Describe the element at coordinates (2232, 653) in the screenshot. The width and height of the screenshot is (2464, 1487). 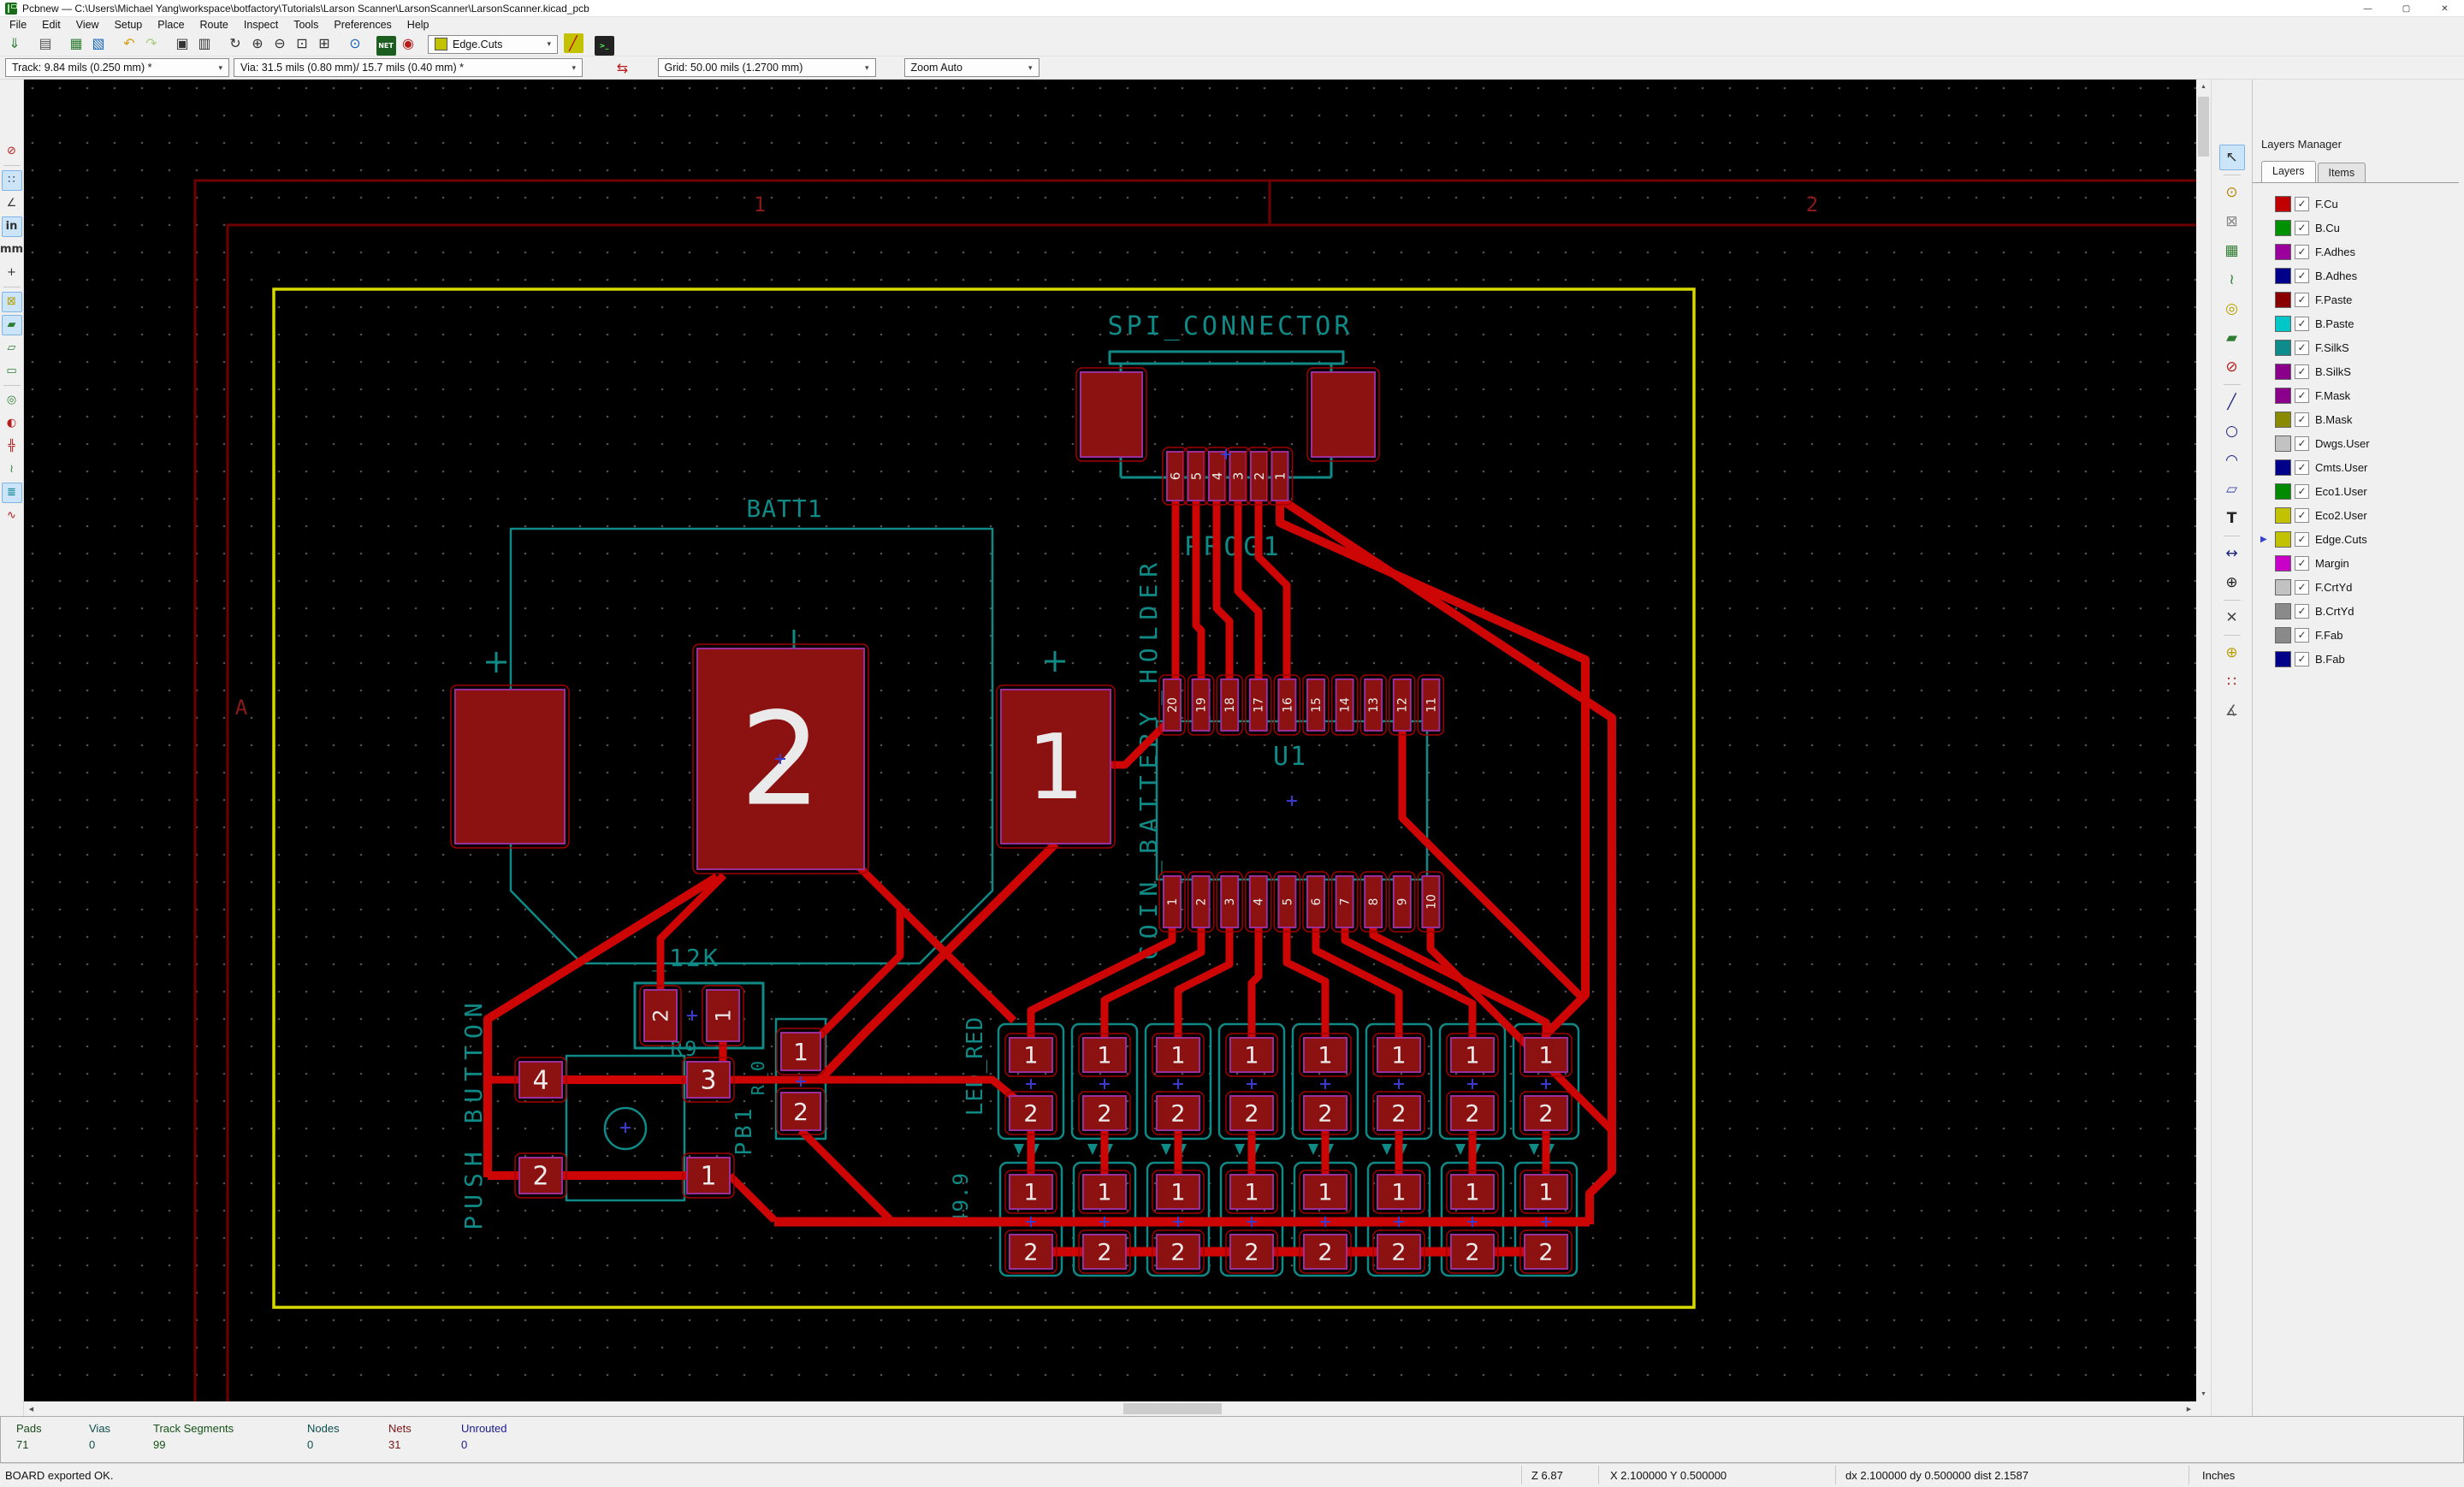
I see `drill-origin-icon: ⊕` at that location.